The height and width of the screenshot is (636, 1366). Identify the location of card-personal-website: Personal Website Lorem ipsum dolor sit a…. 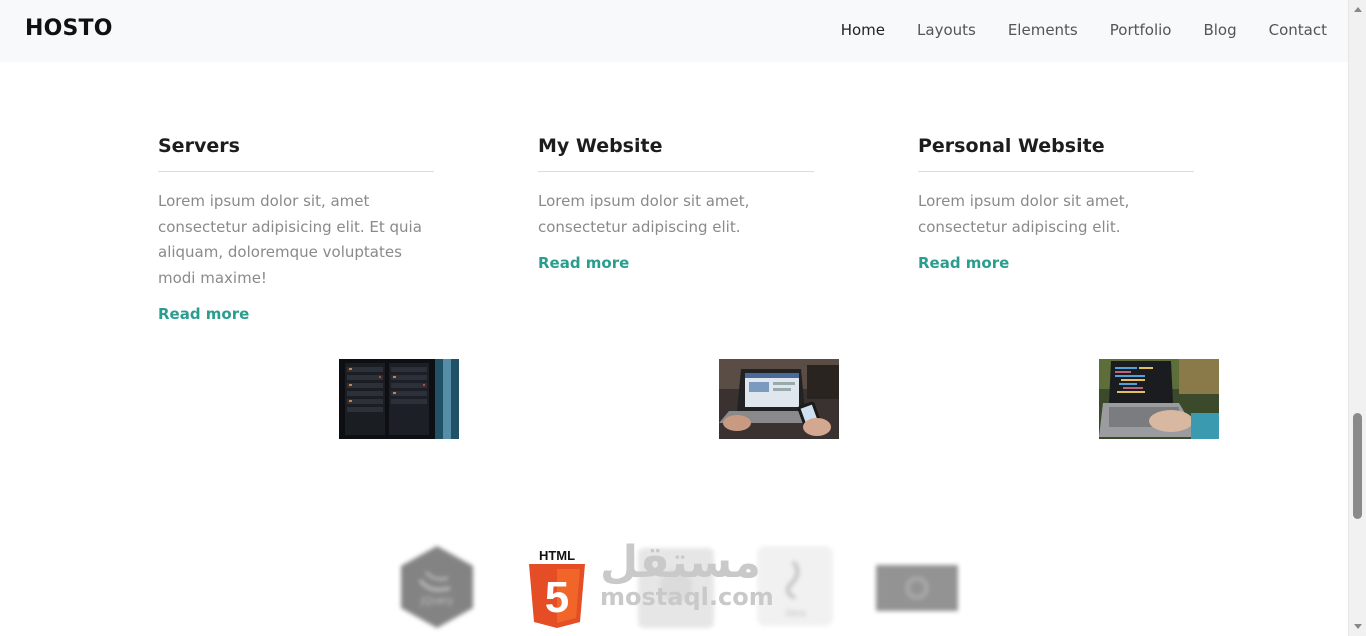
(1056, 202).